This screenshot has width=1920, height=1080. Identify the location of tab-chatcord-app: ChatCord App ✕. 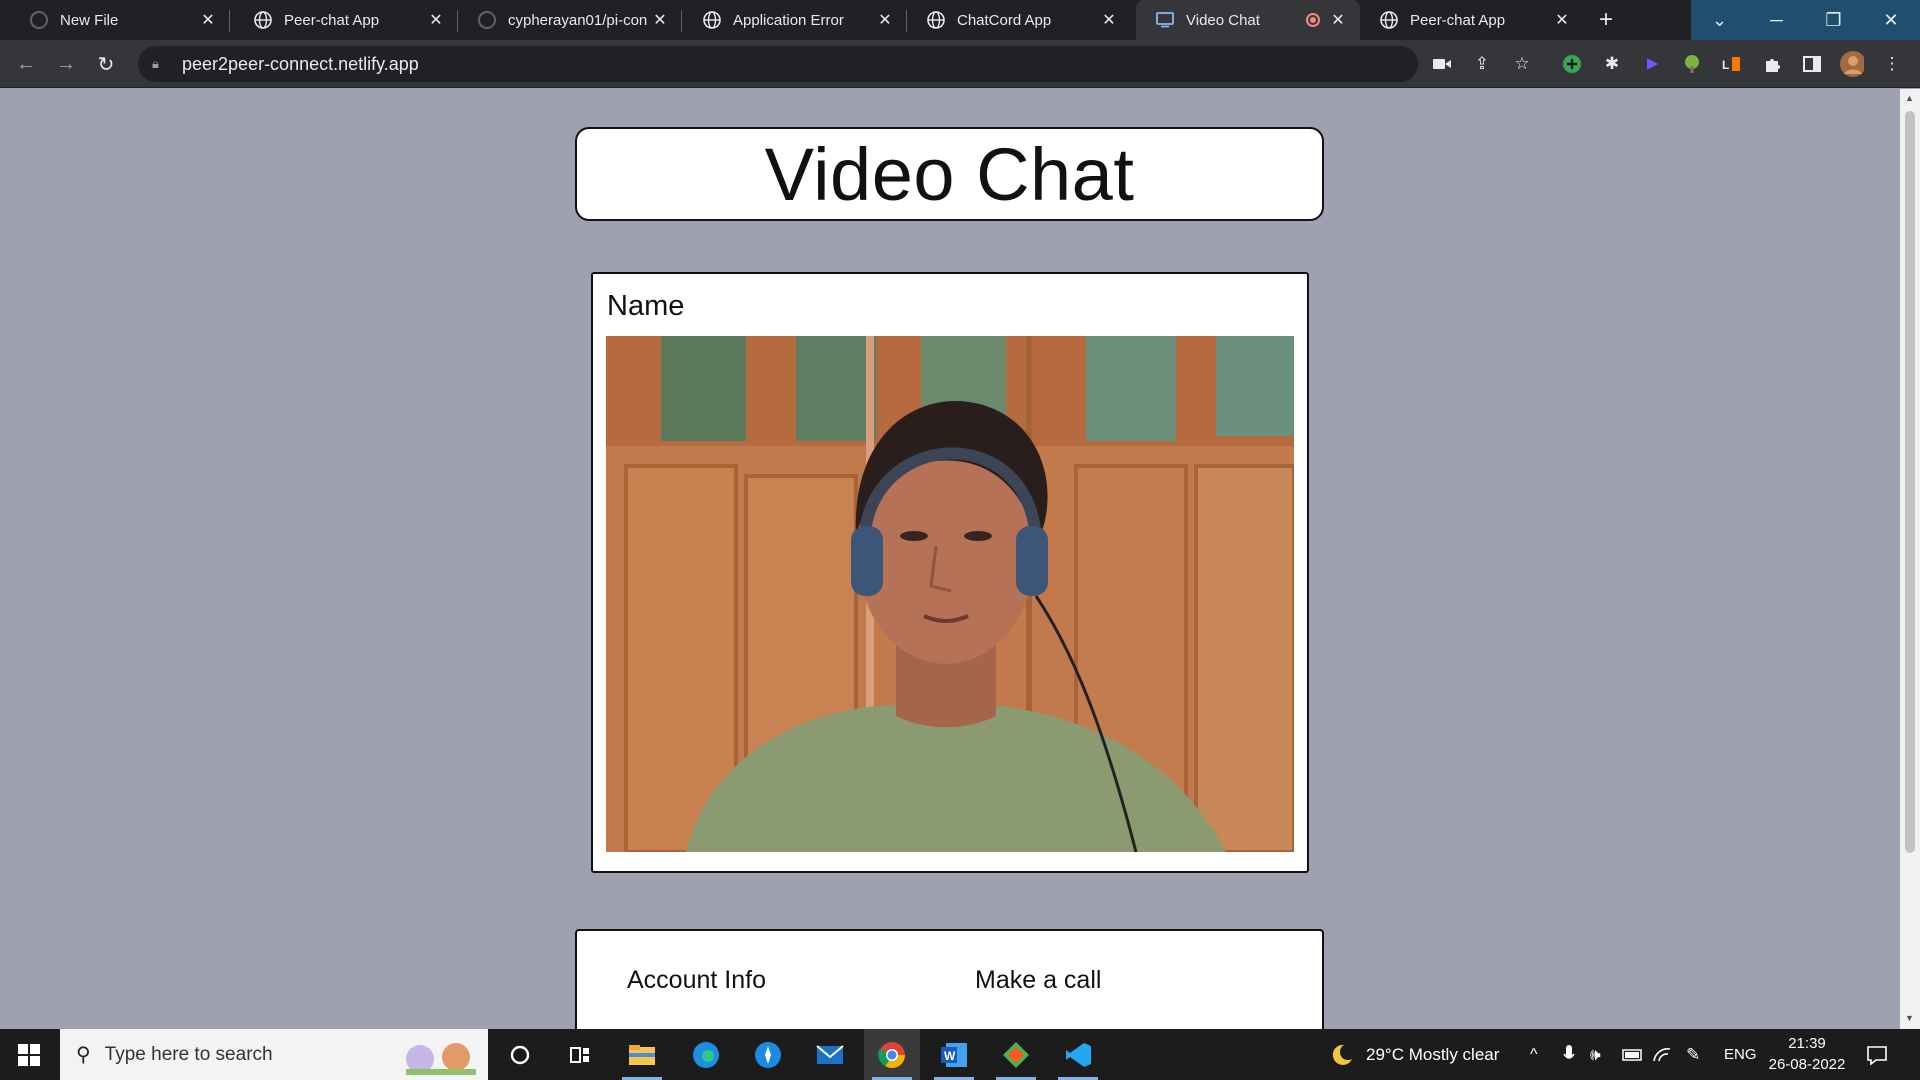
(1019, 20).